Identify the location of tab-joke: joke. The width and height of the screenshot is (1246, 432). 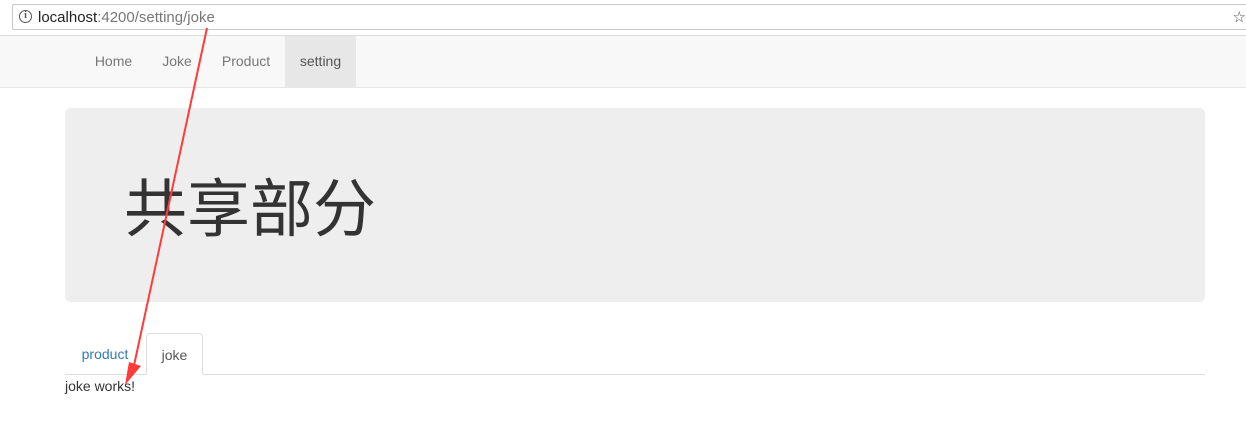
(174, 354).